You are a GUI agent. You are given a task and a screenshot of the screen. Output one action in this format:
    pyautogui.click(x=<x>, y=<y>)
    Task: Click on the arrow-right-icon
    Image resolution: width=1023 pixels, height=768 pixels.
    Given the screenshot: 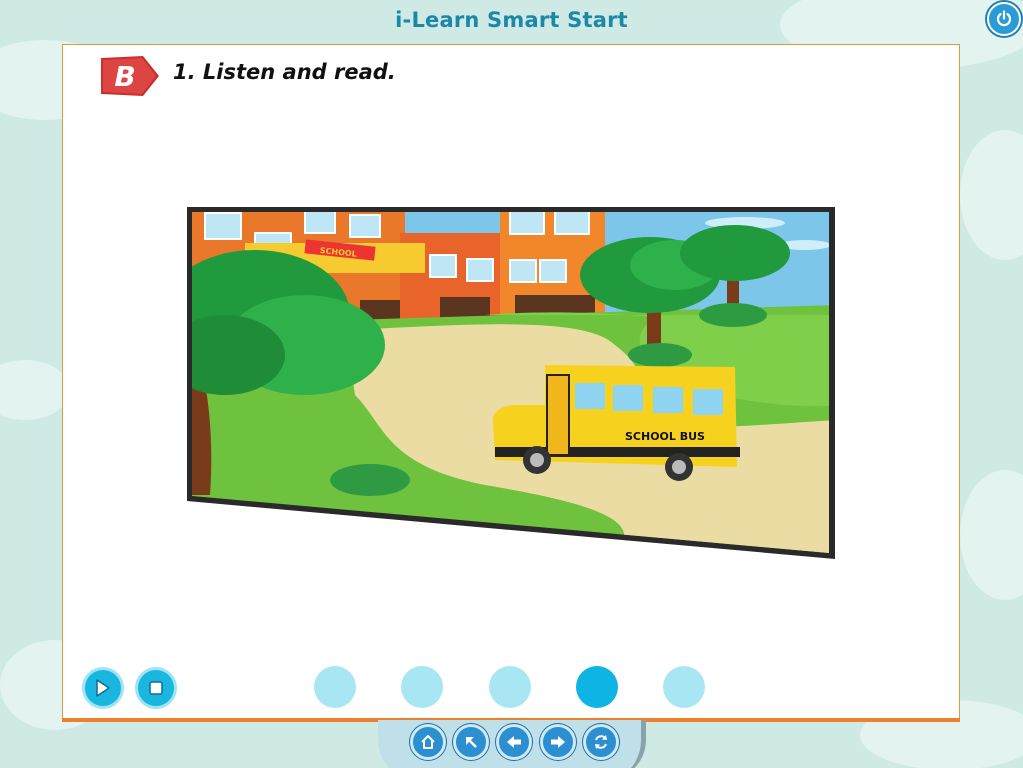 What is the action you would take?
    pyautogui.click(x=558, y=742)
    